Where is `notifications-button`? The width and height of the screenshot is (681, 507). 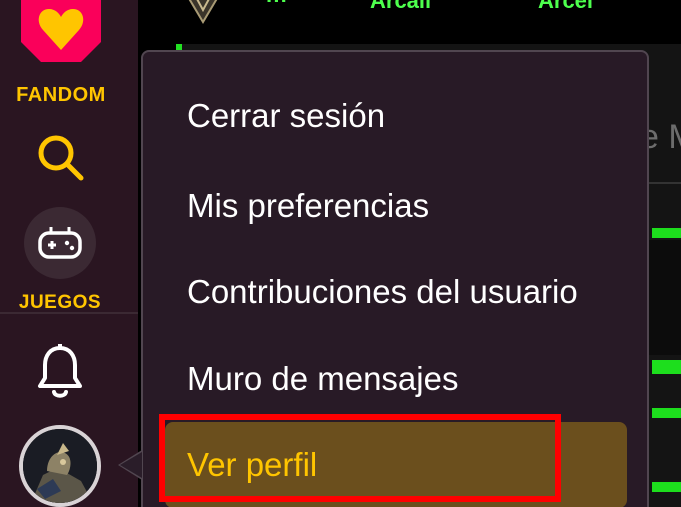 notifications-button is located at coordinates (60, 372).